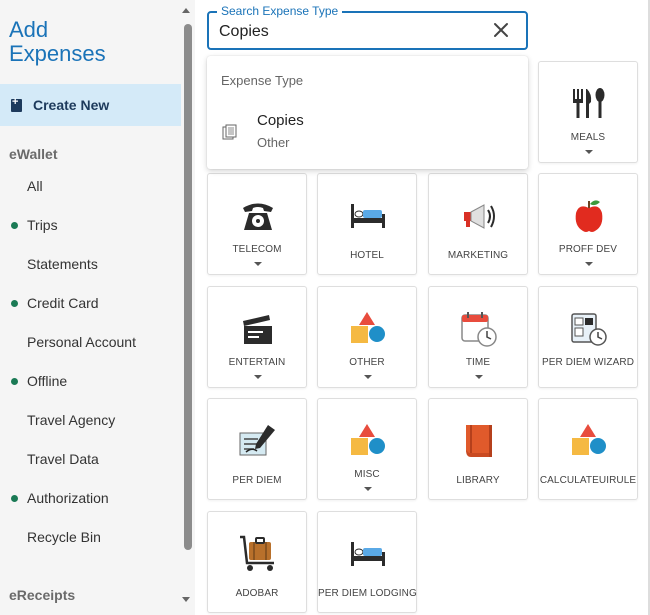 The image size is (650, 615). I want to click on result-title: Copies, so click(280, 120).